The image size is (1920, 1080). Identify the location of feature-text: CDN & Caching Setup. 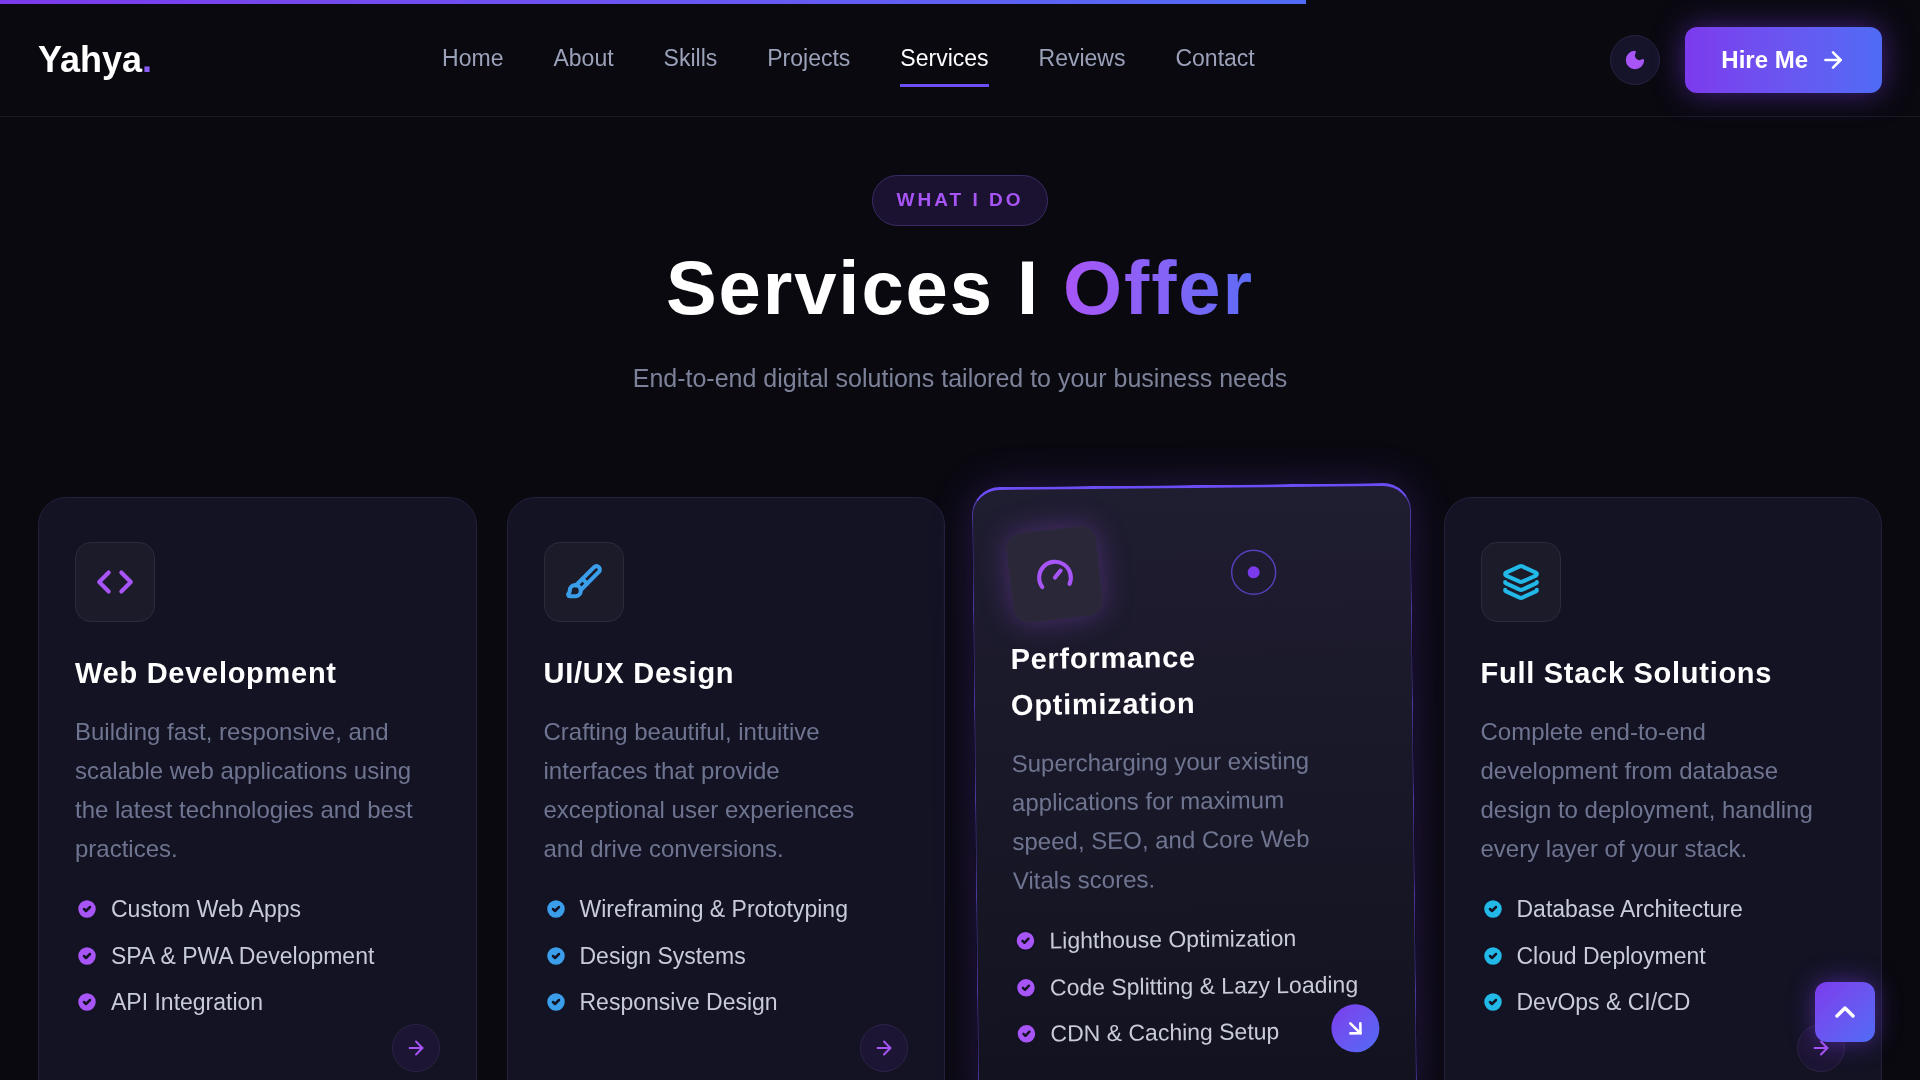
(1165, 1033).